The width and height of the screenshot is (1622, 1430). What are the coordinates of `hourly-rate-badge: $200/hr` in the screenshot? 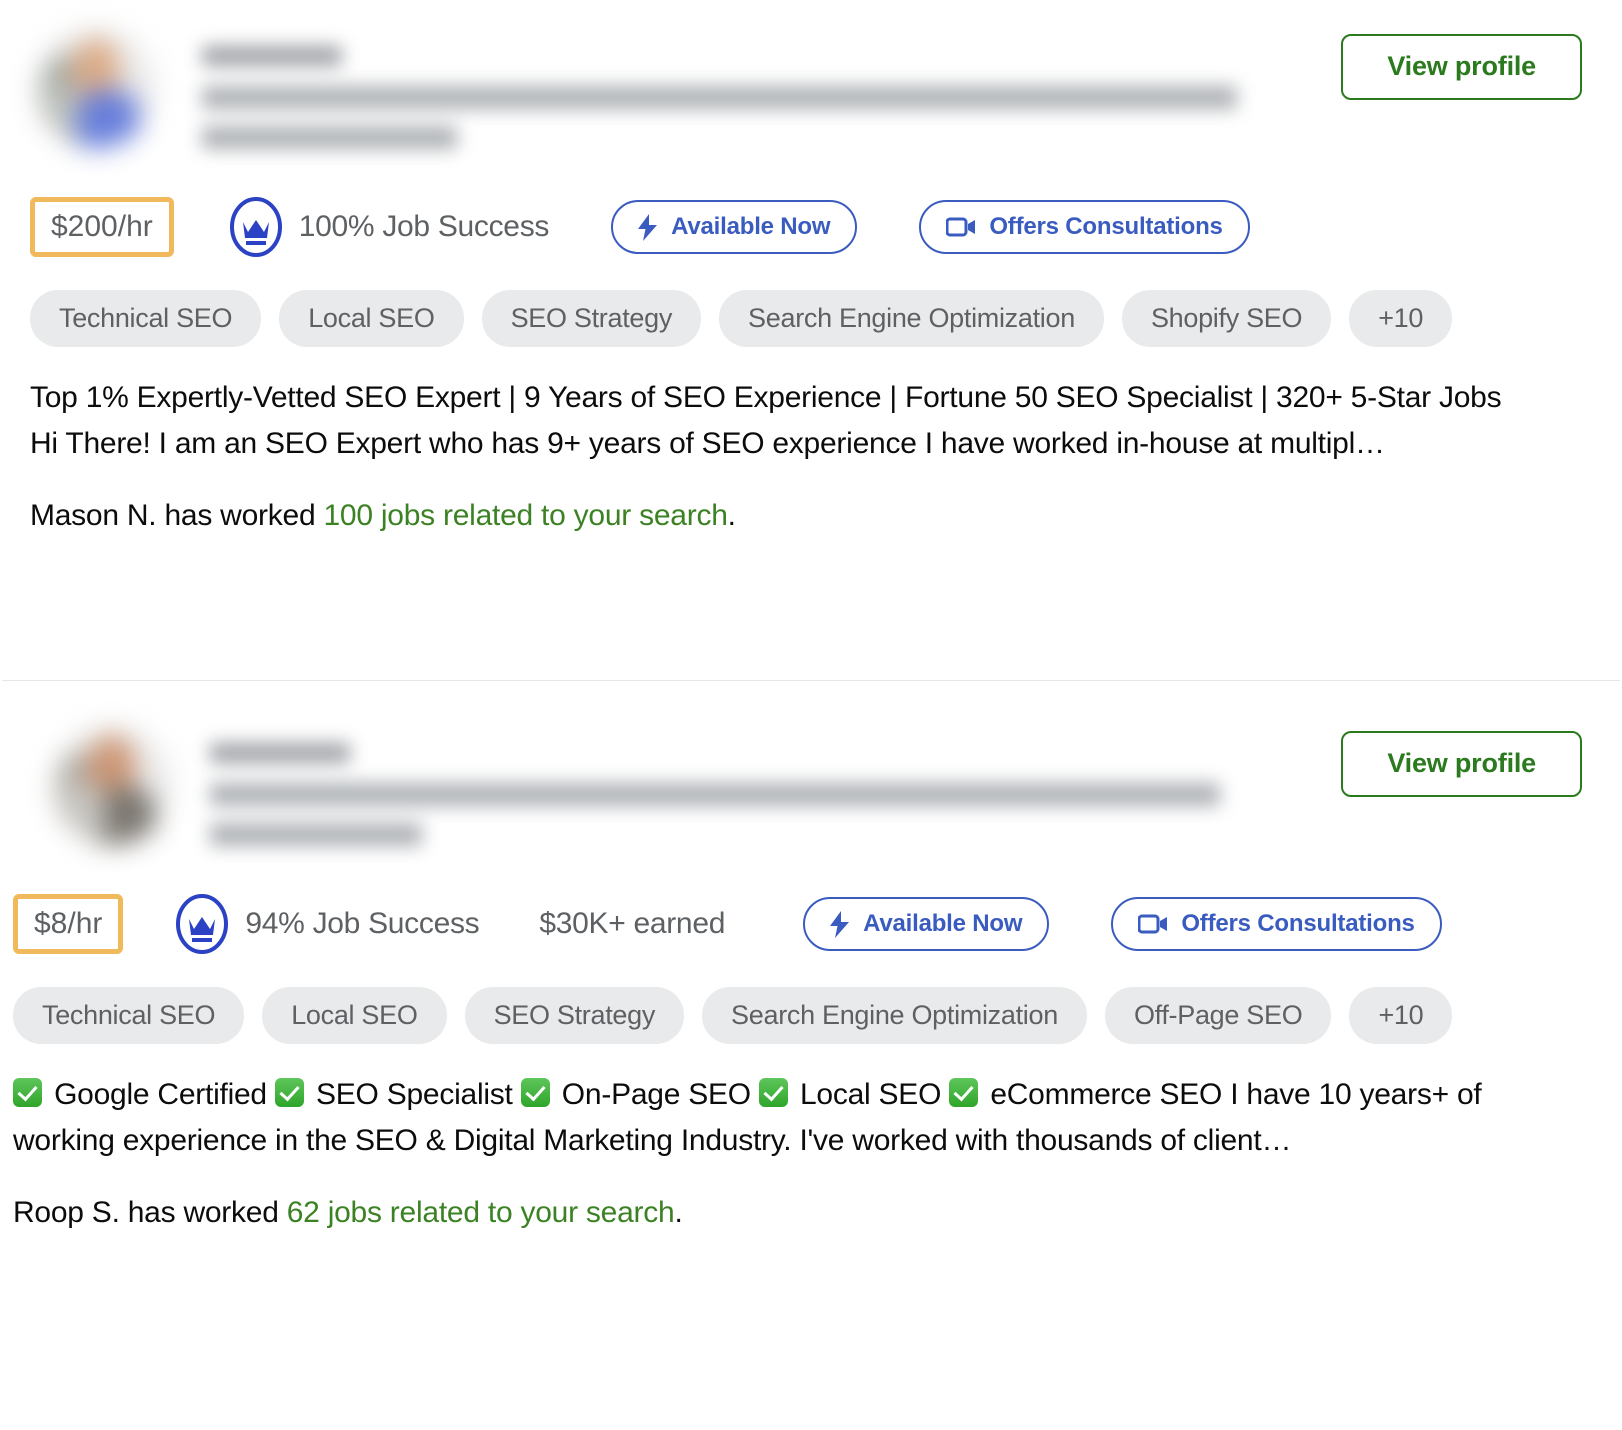 It's located at (102, 227).